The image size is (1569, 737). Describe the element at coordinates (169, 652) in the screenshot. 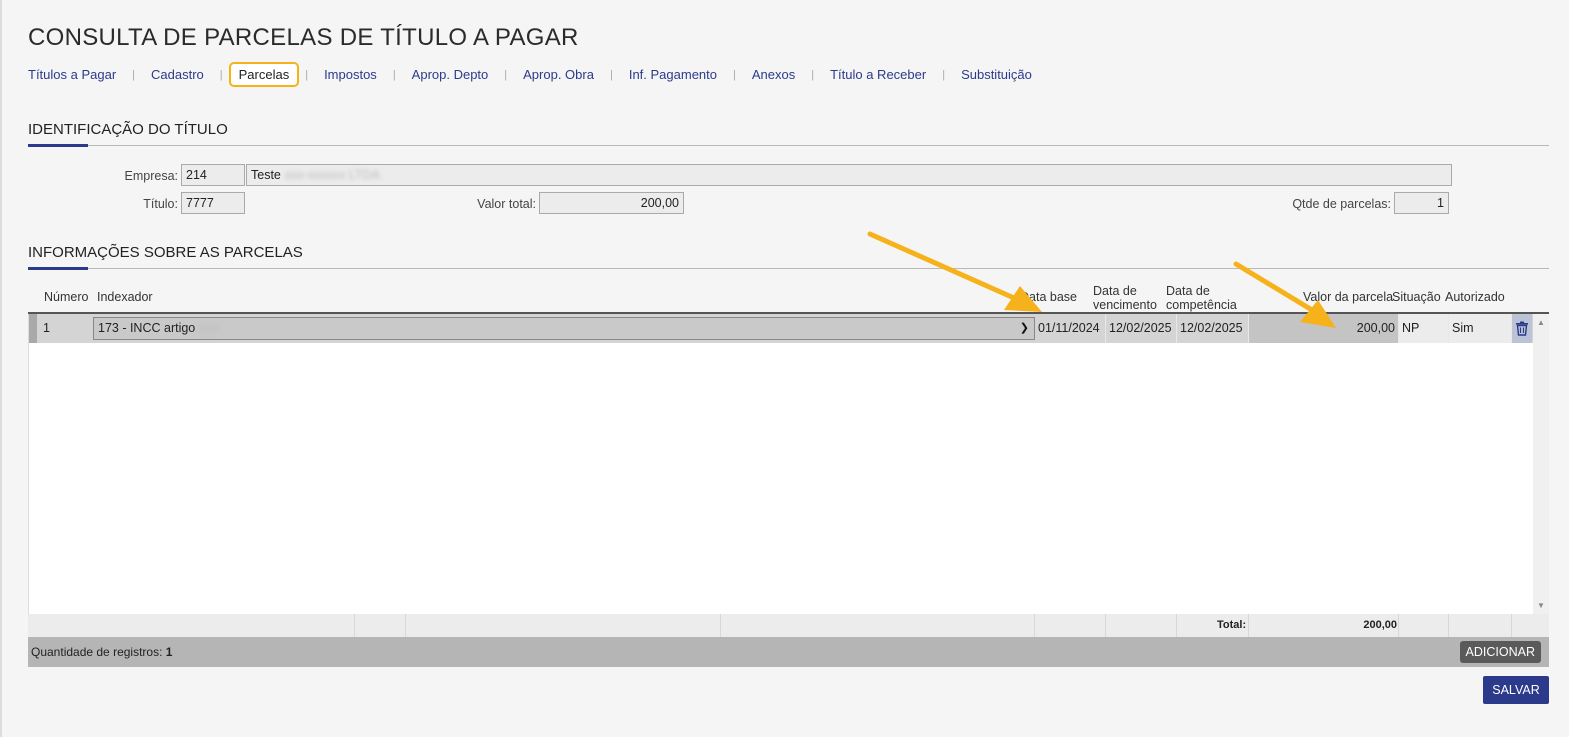

I see `record-count-value: 1` at that location.